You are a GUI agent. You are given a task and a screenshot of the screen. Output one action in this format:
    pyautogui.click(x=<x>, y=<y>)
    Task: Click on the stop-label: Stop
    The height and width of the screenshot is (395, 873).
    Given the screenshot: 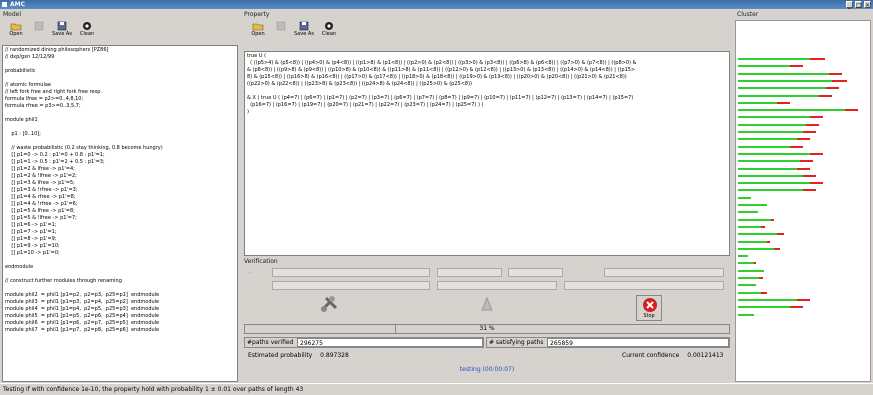 What is the action you would take?
    pyautogui.click(x=649, y=316)
    